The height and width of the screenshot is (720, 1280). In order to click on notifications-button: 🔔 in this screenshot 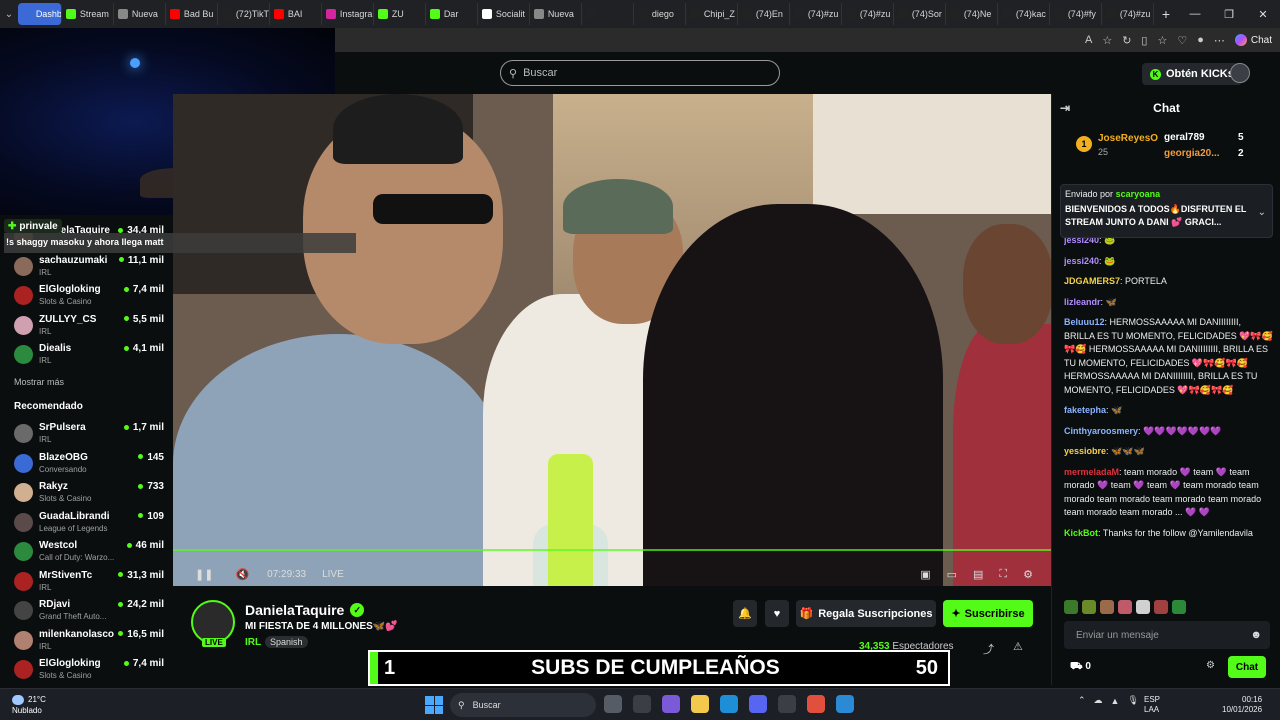, I will do `click(745, 613)`.